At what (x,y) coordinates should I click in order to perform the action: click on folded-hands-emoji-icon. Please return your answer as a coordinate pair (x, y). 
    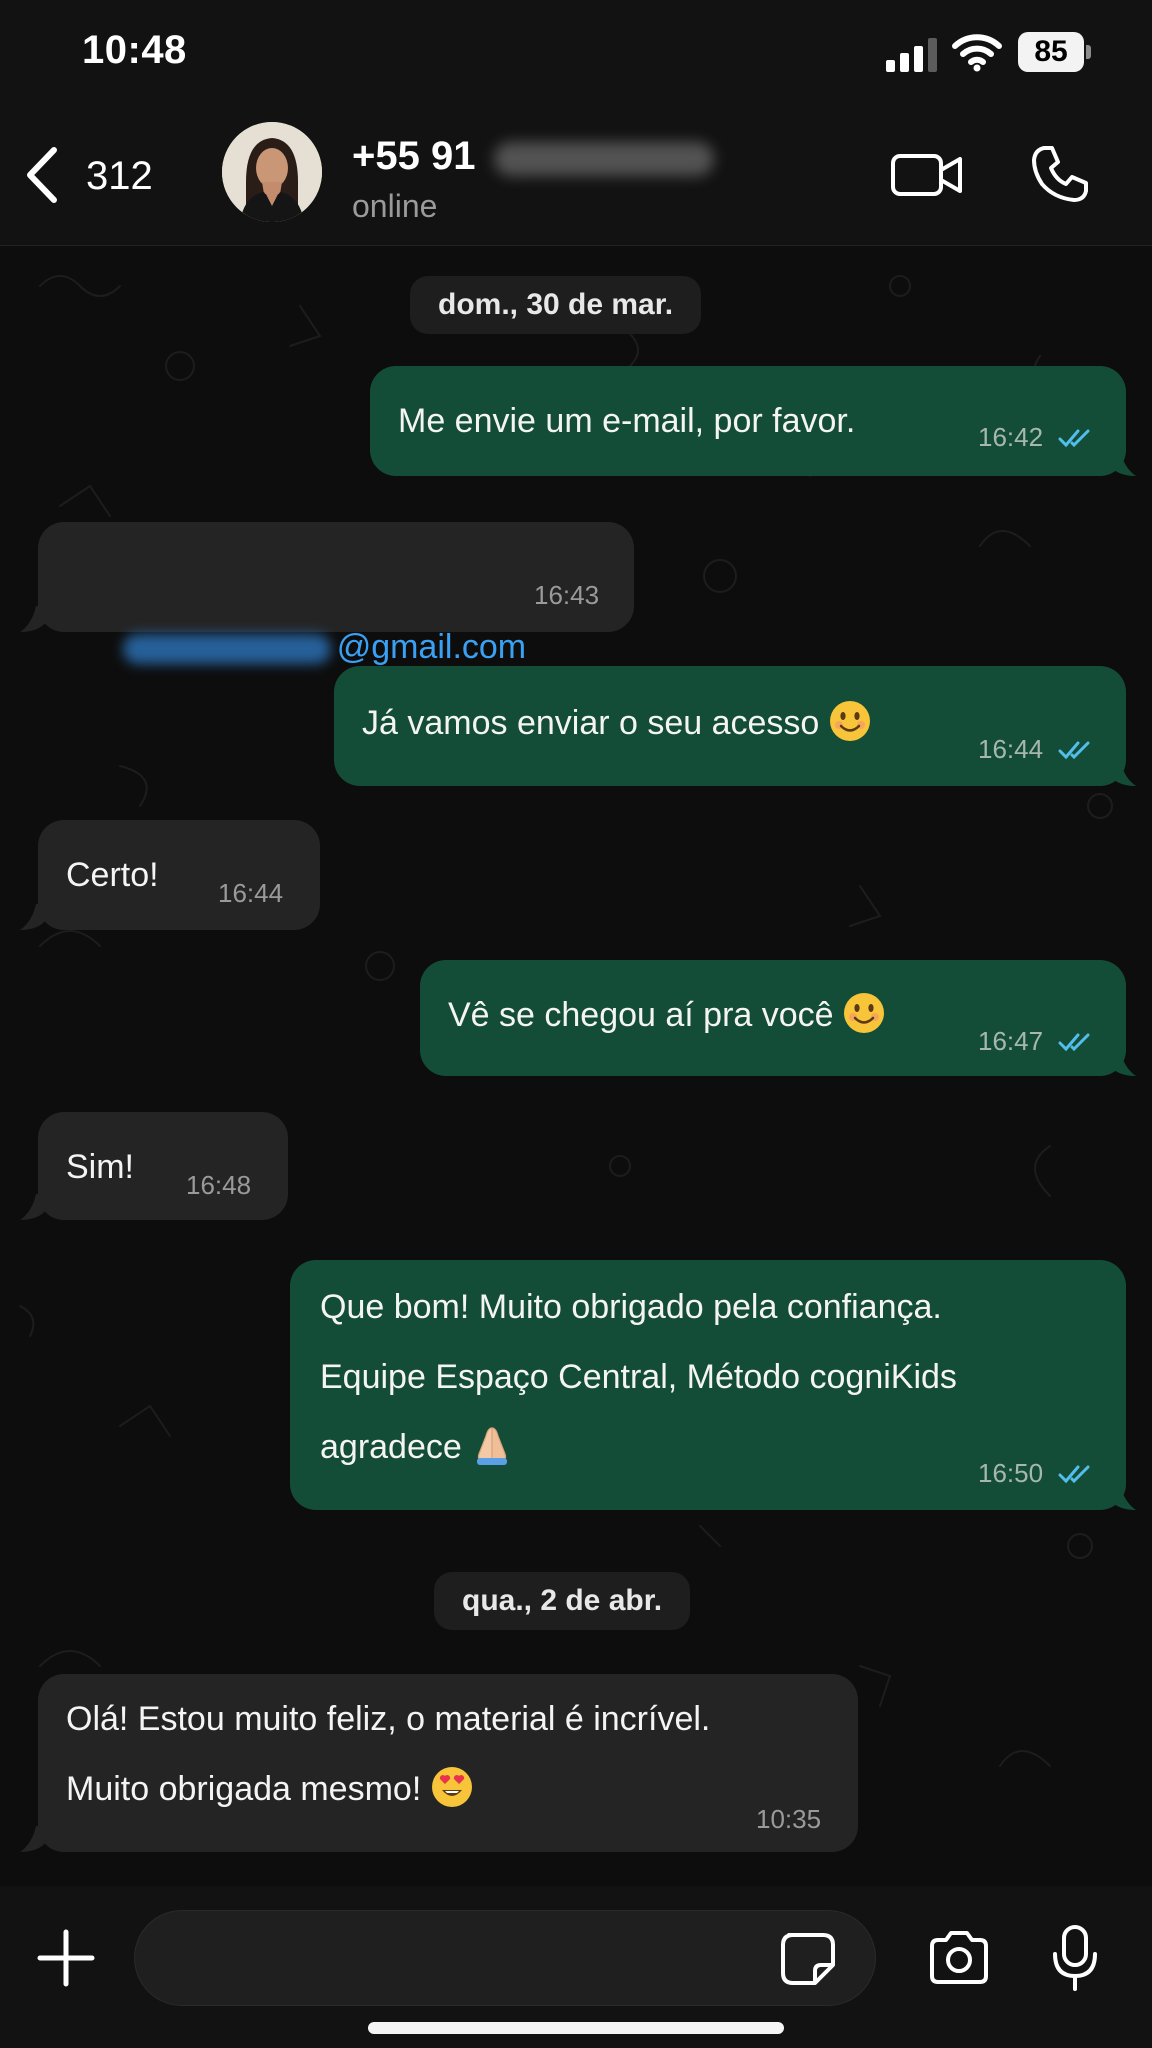
    Looking at the image, I should click on (492, 1446).